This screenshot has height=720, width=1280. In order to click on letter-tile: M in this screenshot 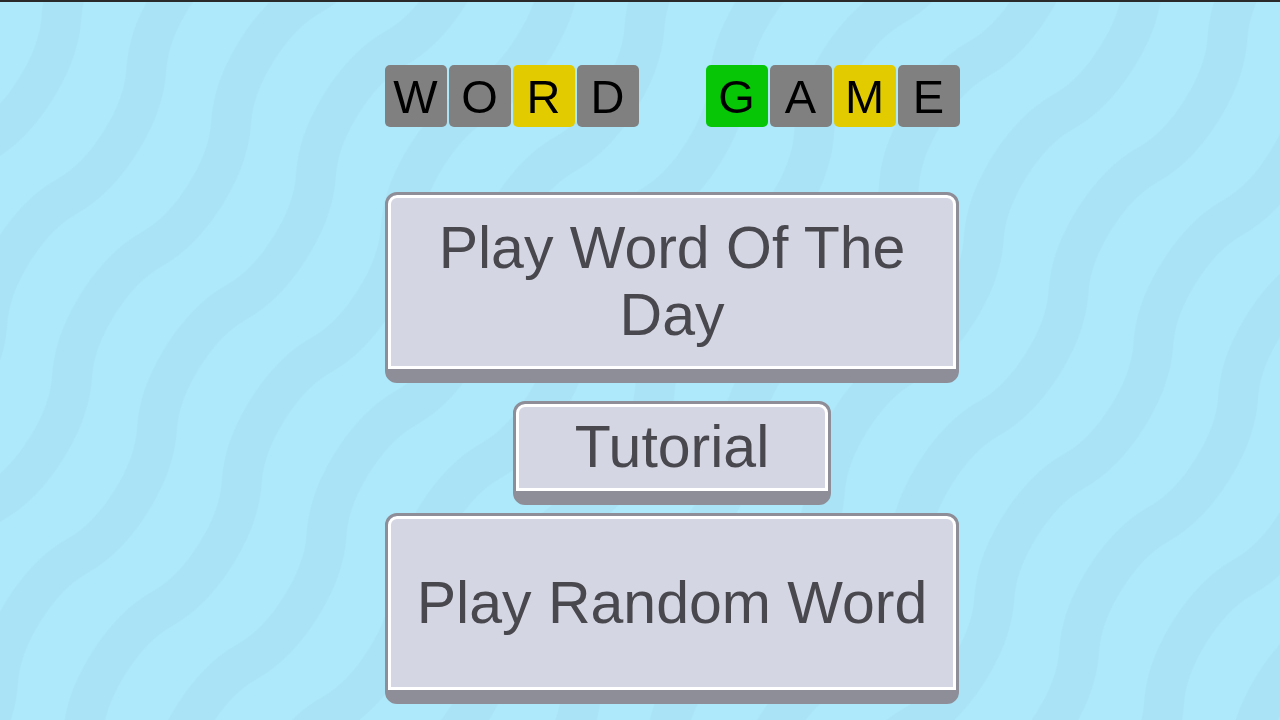, I will do `click(864, 96)`.